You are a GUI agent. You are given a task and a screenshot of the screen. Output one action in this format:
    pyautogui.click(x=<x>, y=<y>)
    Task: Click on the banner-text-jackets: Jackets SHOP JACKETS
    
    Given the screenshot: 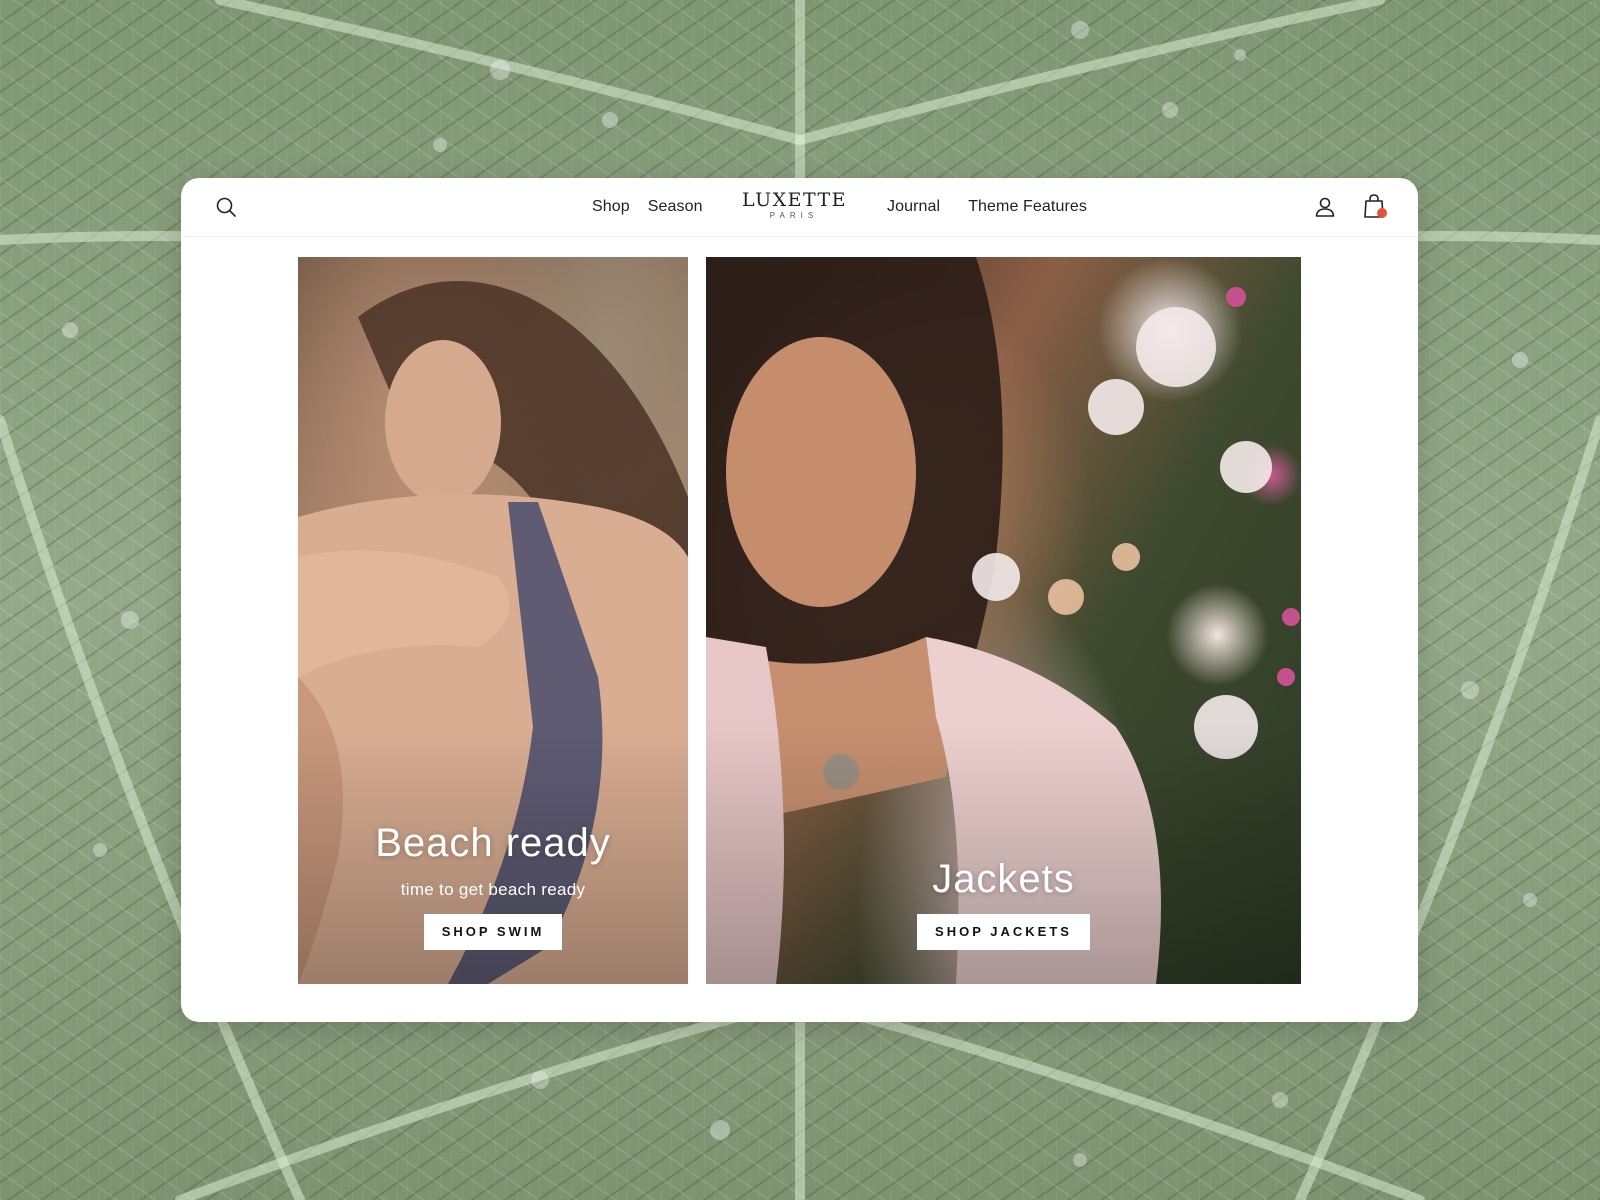 What is the action you would take?
    pyautogui.click(x=1003, y=903)
    